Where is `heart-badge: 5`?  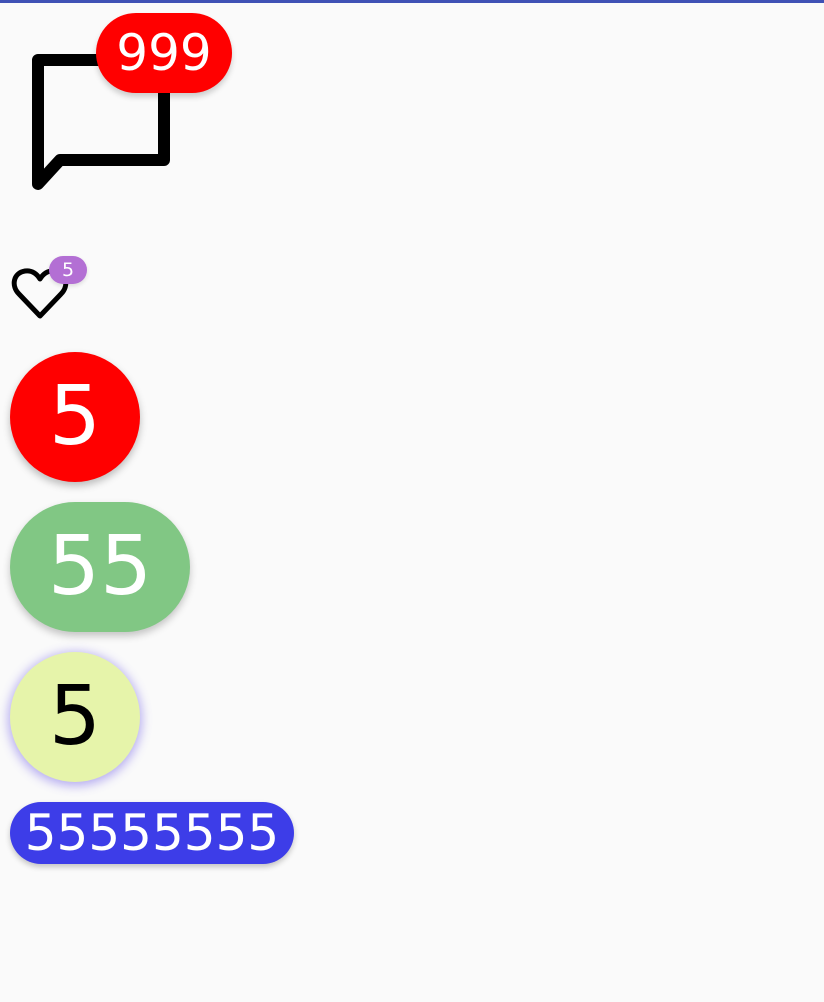 heart-badge: 5 is located at coordinates (68, 270).